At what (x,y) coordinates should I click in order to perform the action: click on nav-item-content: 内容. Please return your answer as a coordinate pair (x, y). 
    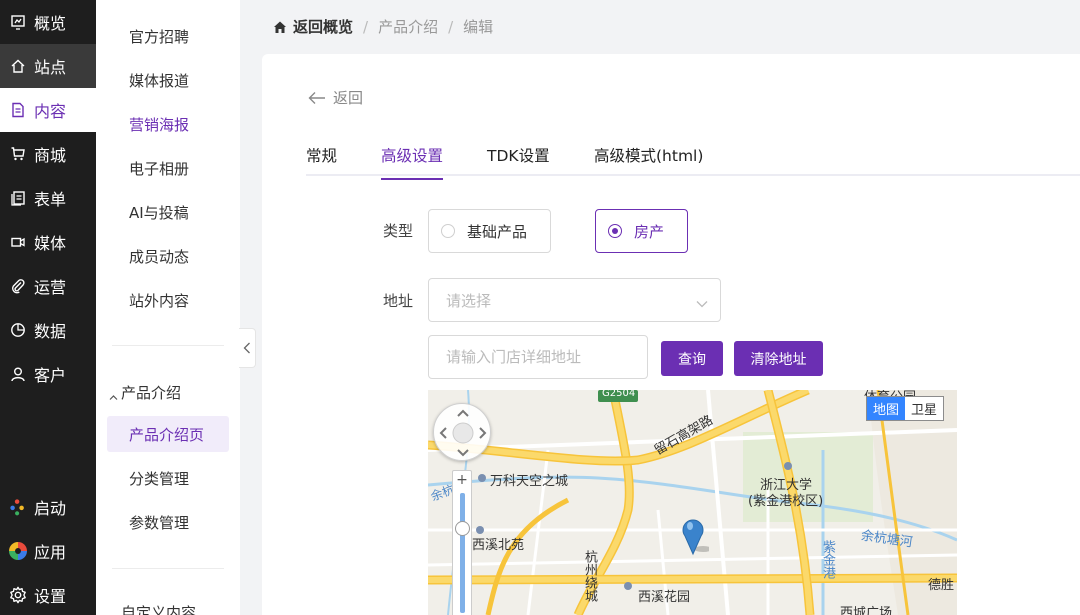
    Looking at the image, I should click on (48, 110).